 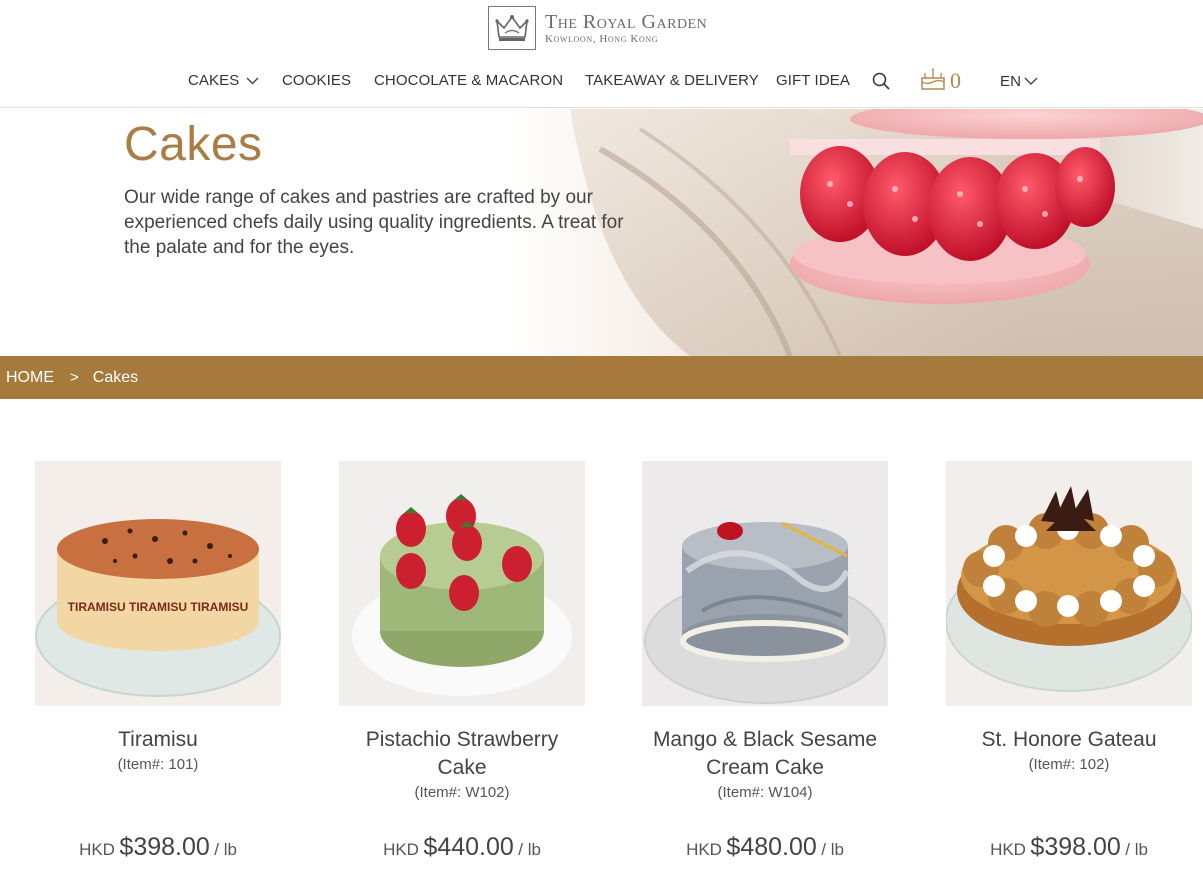 I want to click on nav-item-cookies: COOKIES, so click(x=316, y=80).